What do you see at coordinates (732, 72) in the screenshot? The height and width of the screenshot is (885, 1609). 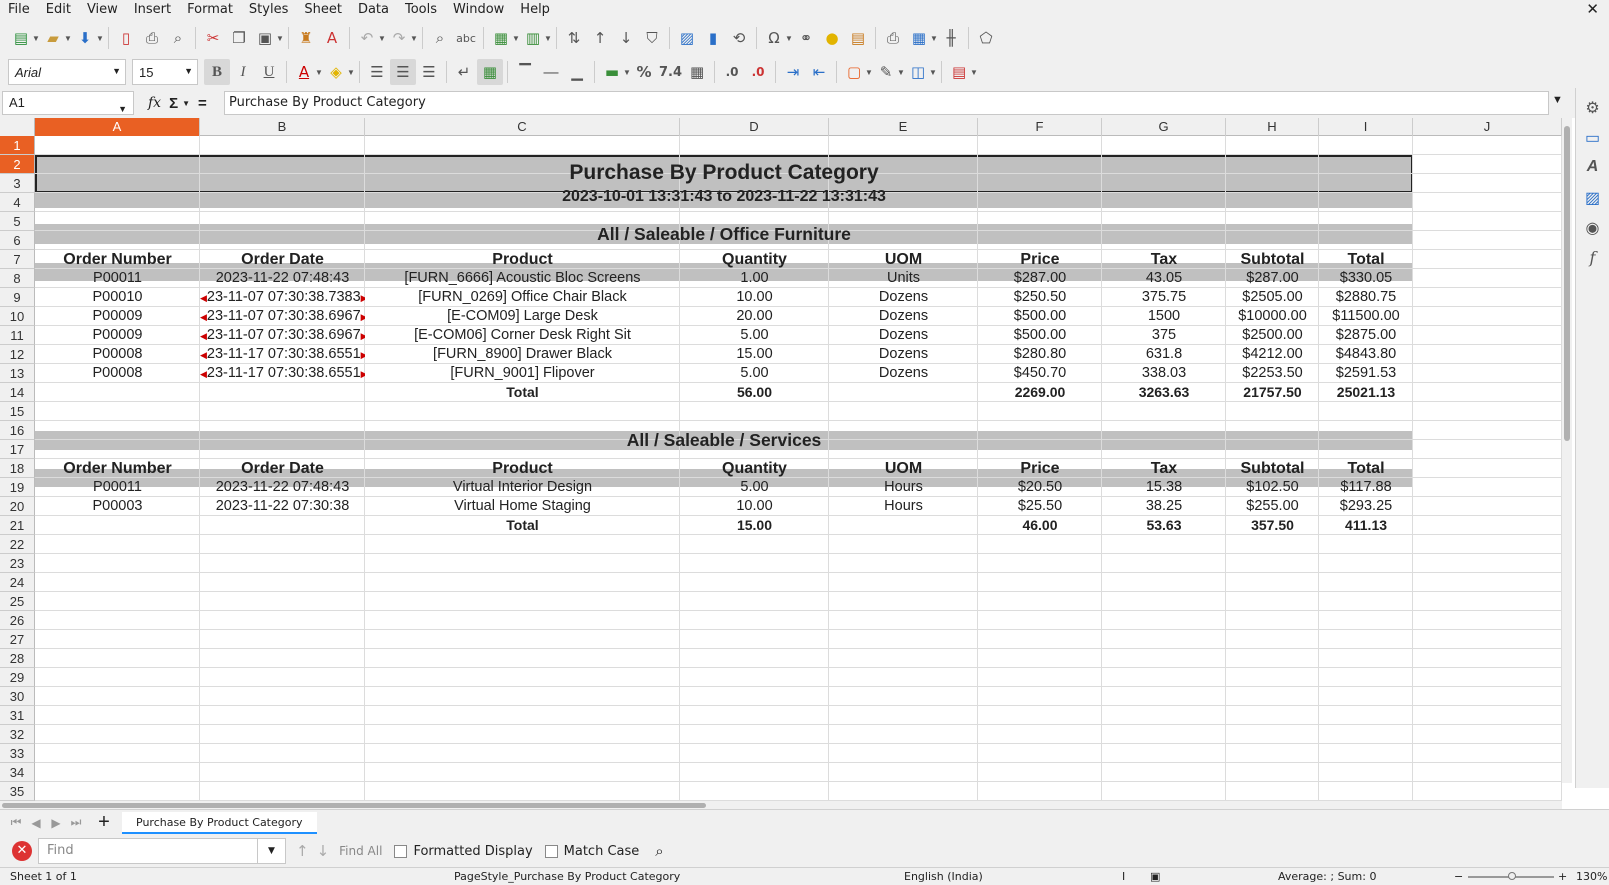 I see `add-decimal-icon: .0` at bounding box center [732, 72].